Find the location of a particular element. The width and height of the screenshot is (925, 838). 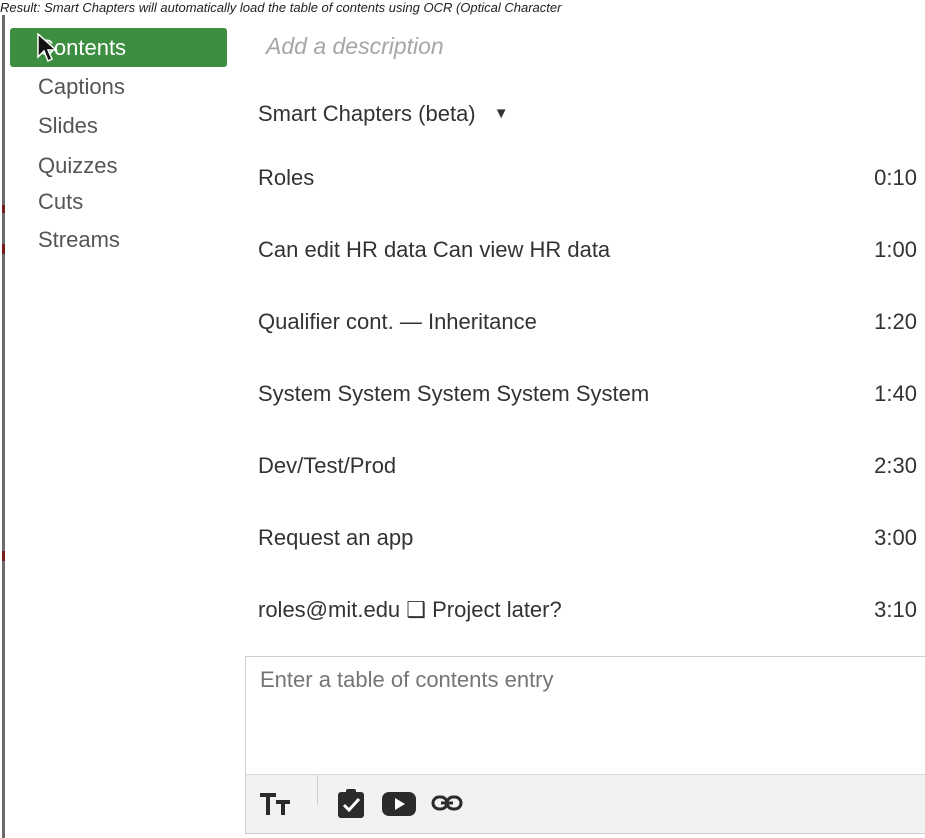

chapter-title: Qualifier cont. — Inheritance is located at coordinates (397, 321).